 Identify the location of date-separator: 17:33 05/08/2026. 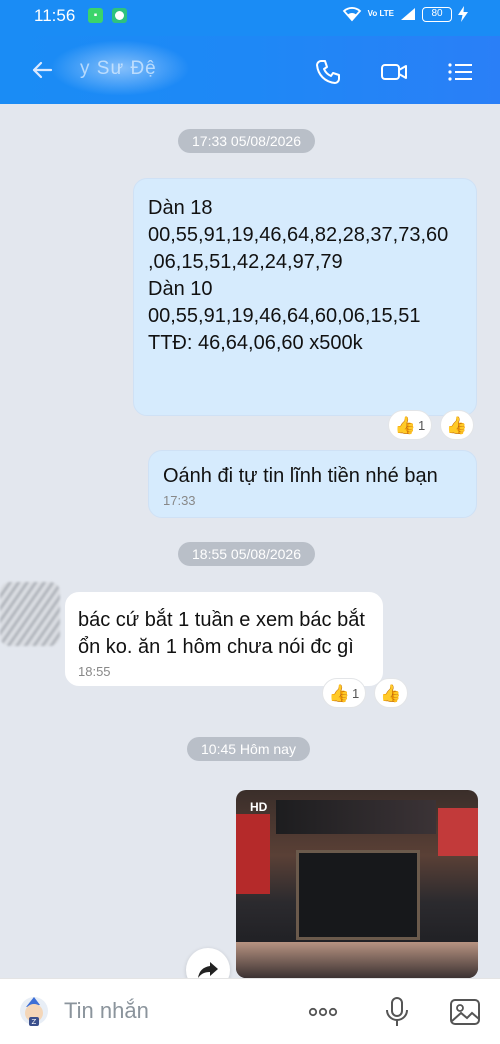
(246, 141).